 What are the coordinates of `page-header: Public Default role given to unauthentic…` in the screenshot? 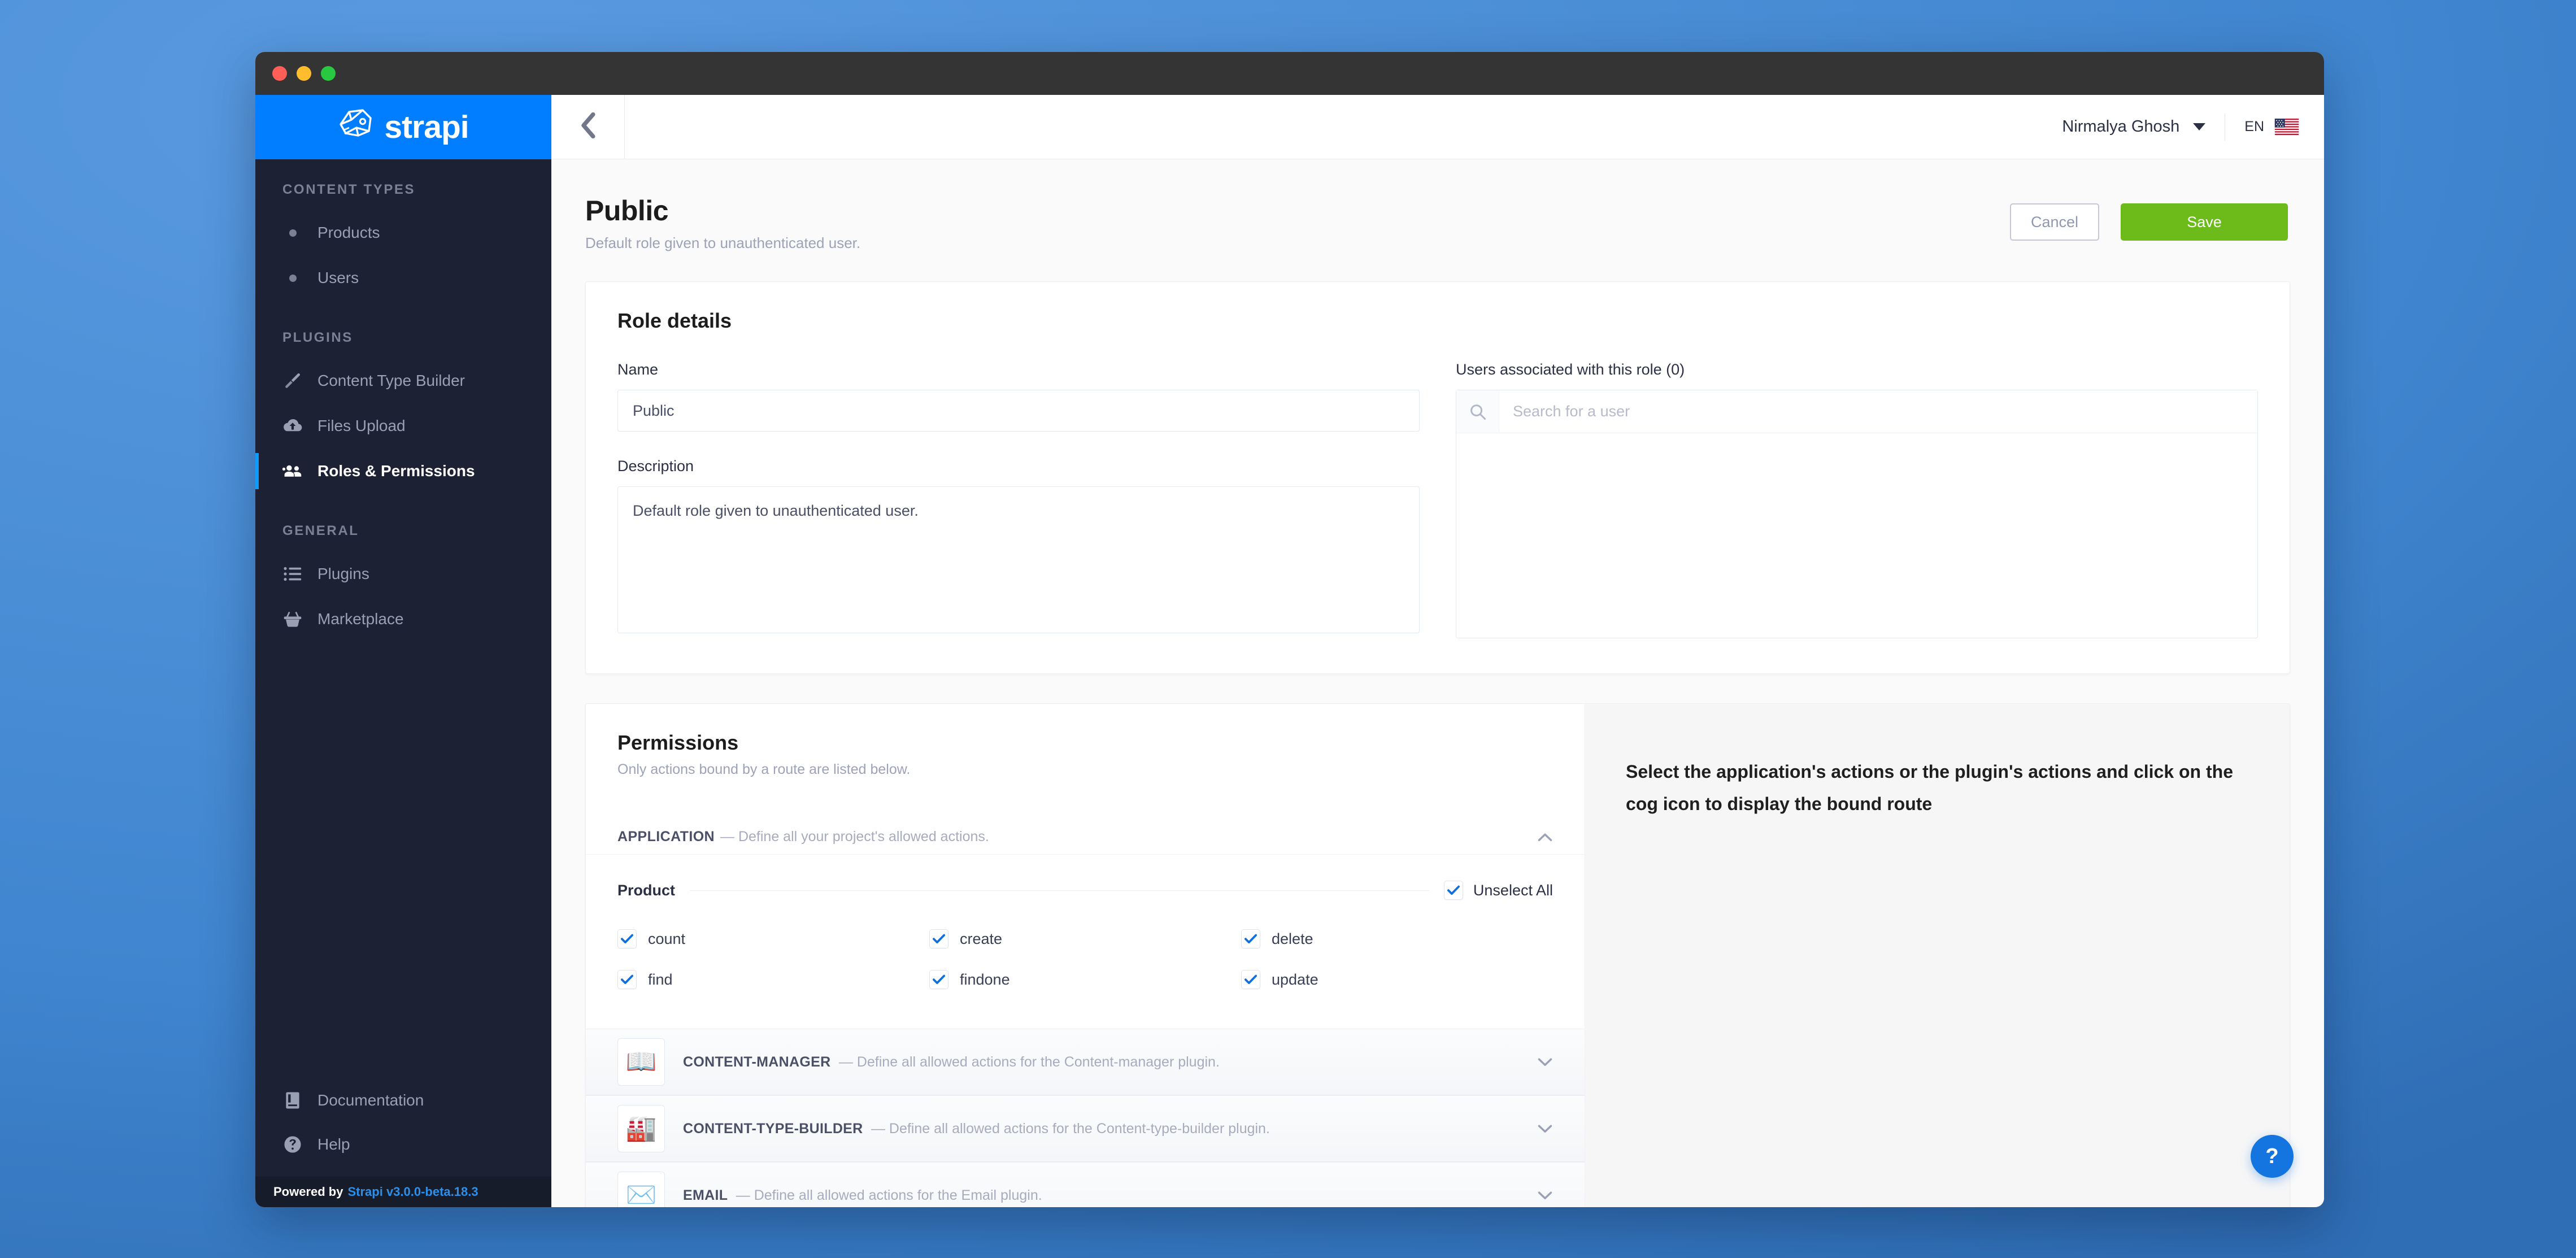 It's located at (1437, 205).